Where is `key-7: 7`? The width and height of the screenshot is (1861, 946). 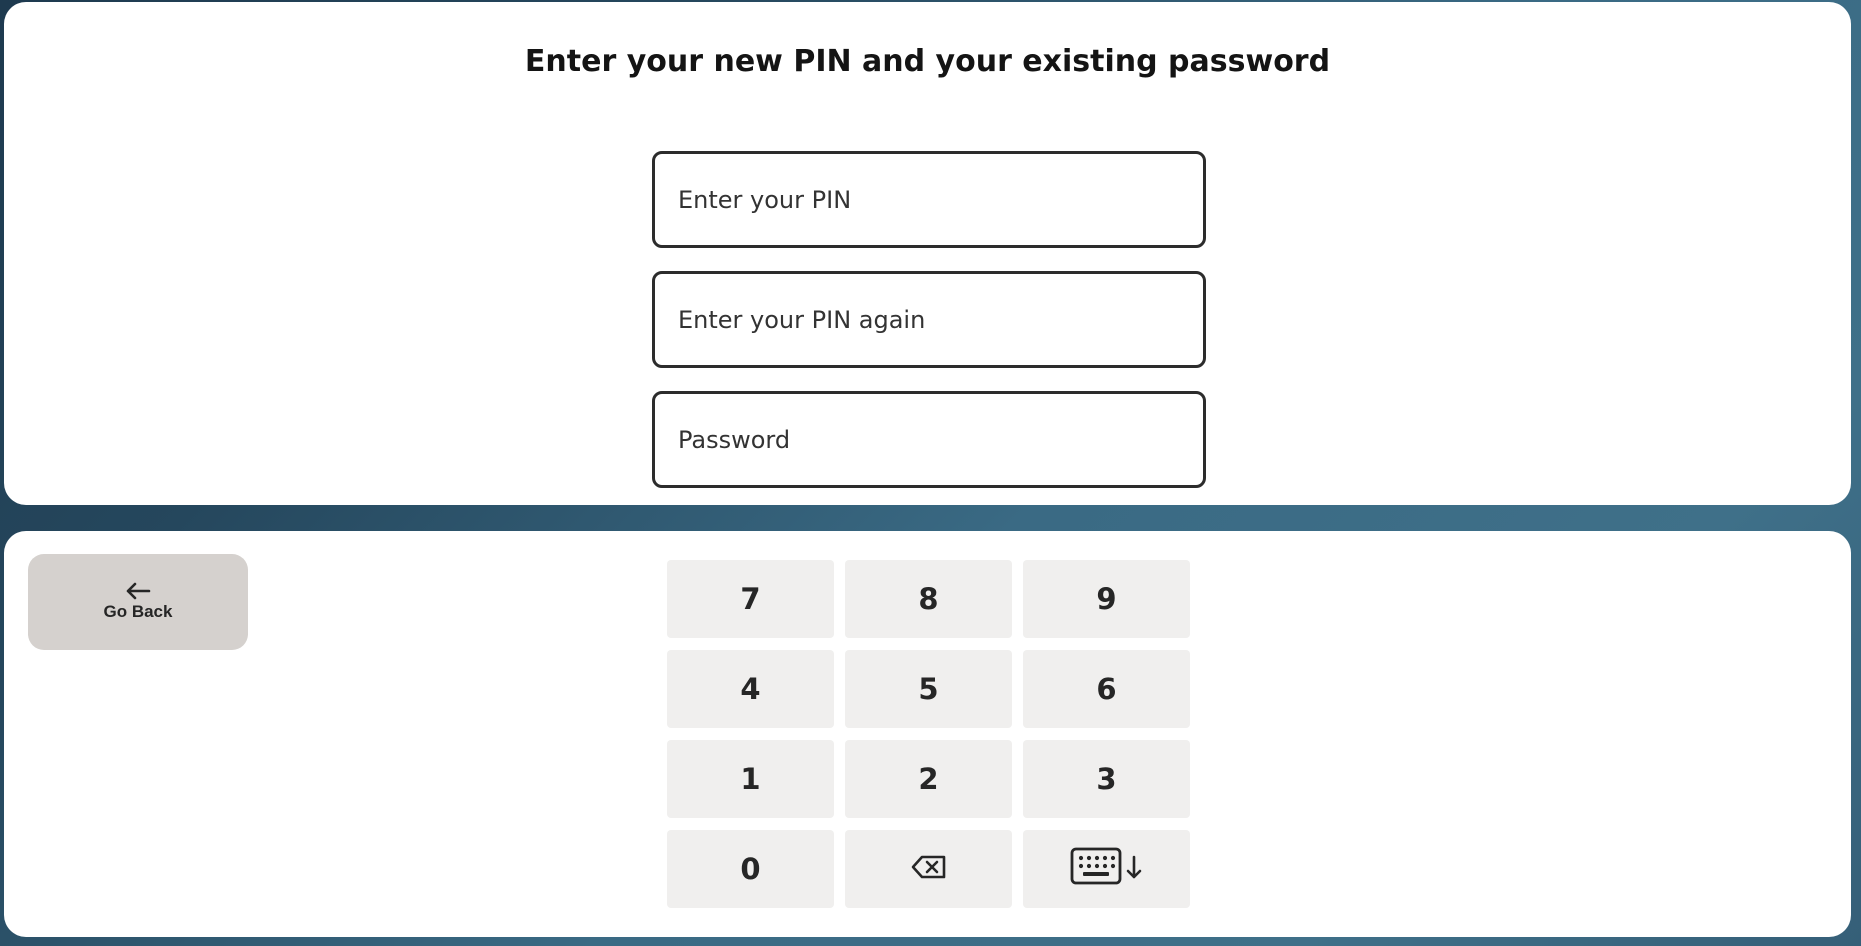 key-7: 7 is located at coordinates (750, 599).